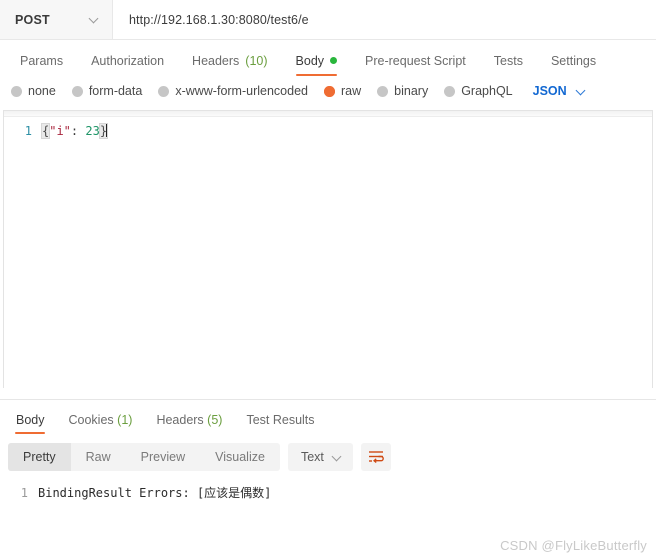 The height and width of the screenshot is (560, 656). What do you see at coordinates (107, 130) in the screenshot?
I see `text-caret` at bounding box center [107, 130].